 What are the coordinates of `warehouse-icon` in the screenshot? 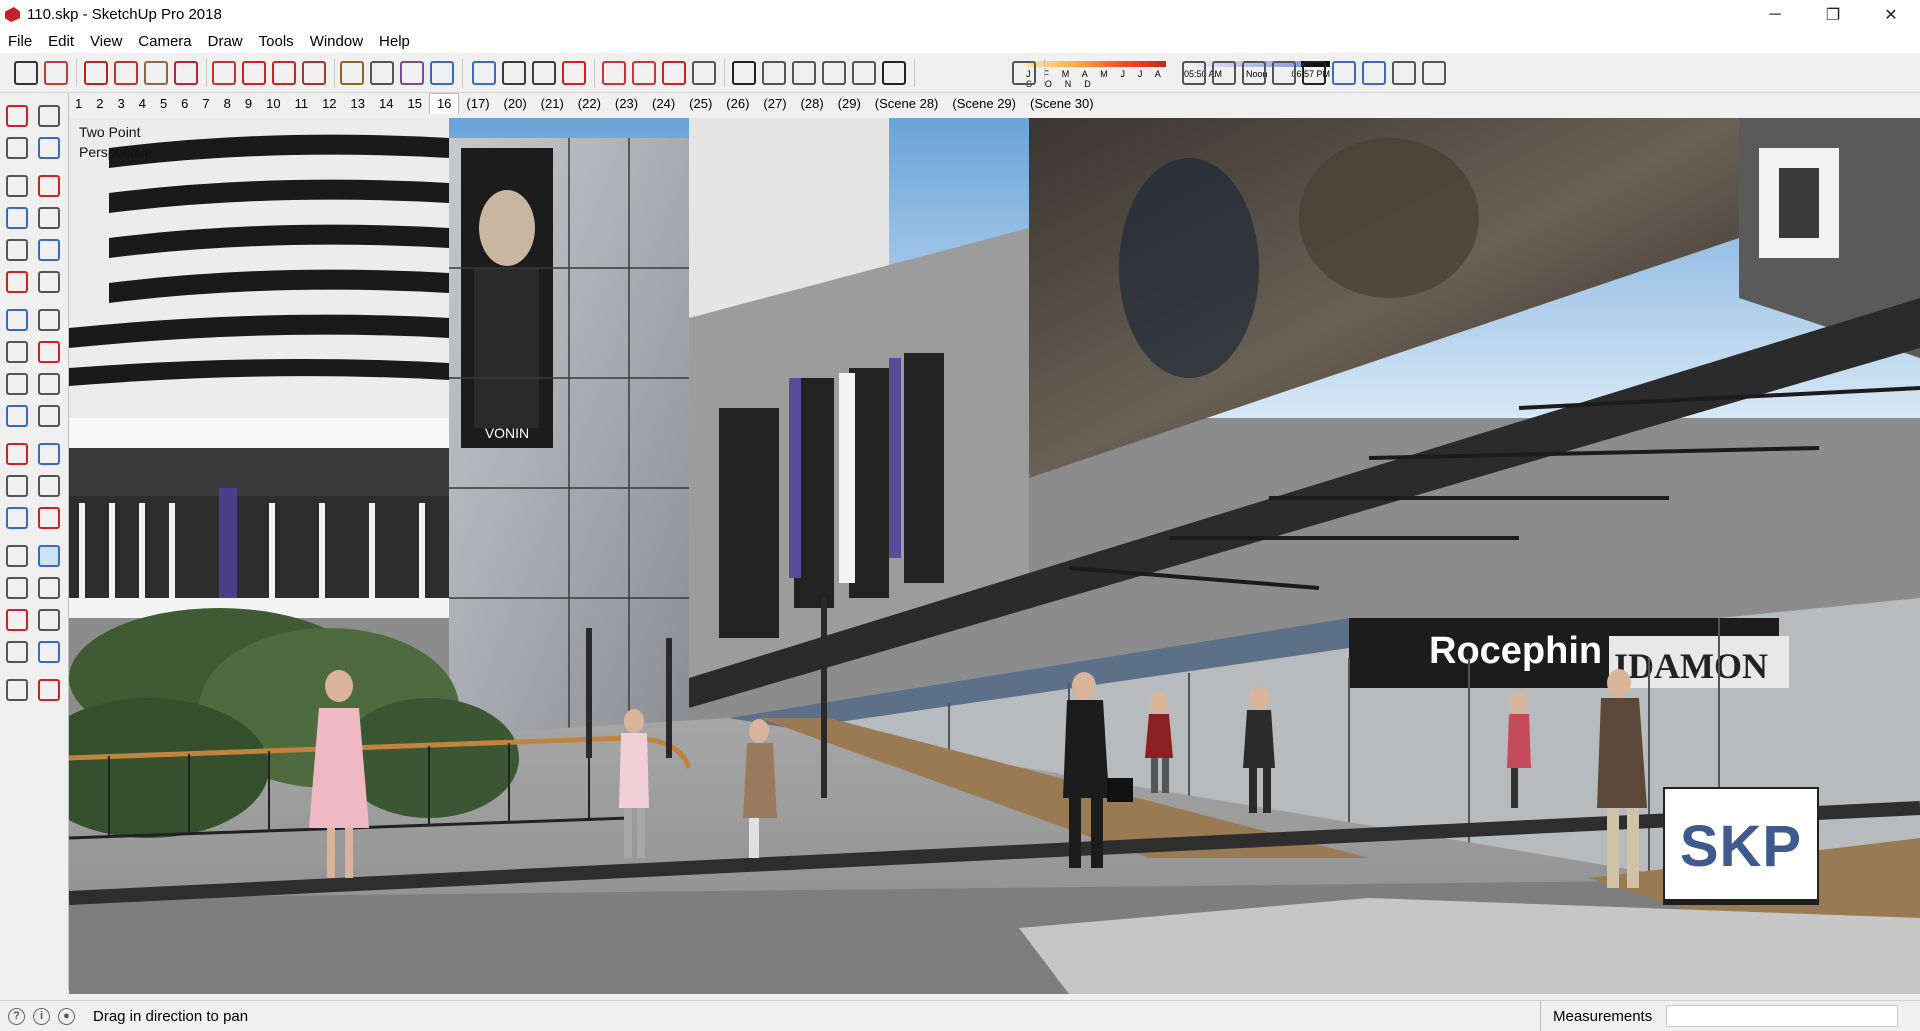 It's located at (574, 73).